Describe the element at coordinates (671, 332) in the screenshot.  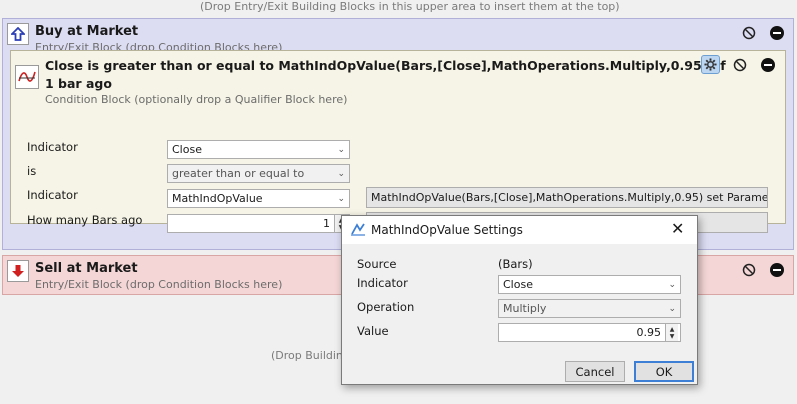
I see `value-spinner: ▲ ▼` at that location.